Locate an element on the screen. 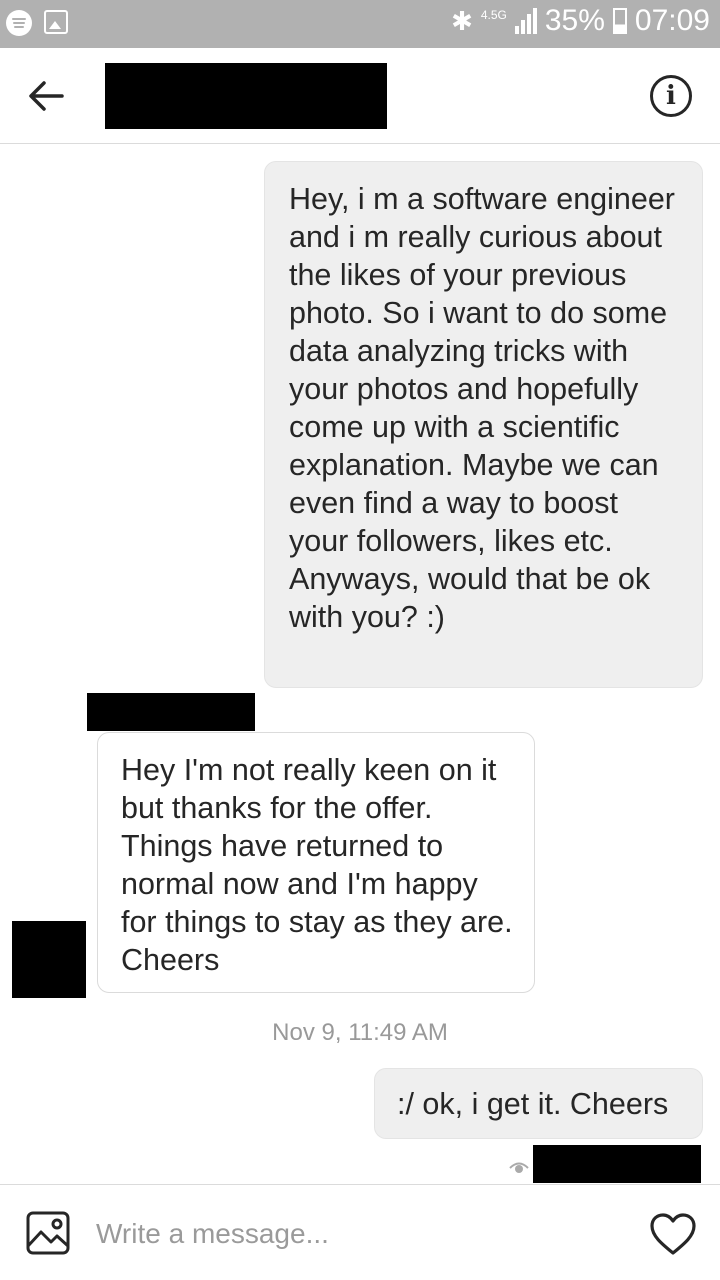 The height and width of the screenshot is (1280, 720). image-icon is located at coordinates (48, 1233).